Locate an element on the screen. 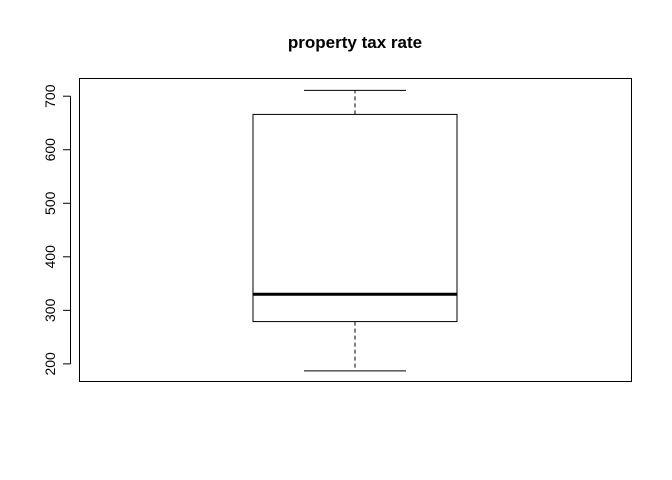 The height and width of the screenshot is (480, 672). chart-title: property tax rate is located at coordinates (355, 42).